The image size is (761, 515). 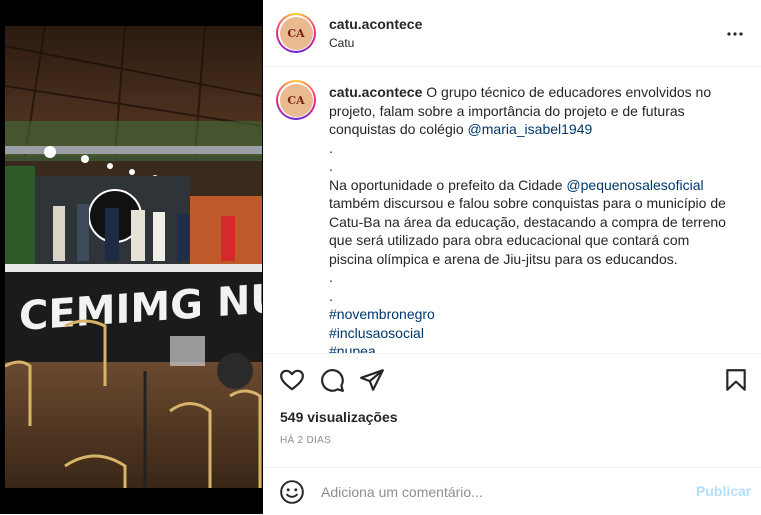 What do you see at coordinates (339, 417) in the screenshot?
I see `views-count: 549 visualizações` at bounding box center [339, 417].